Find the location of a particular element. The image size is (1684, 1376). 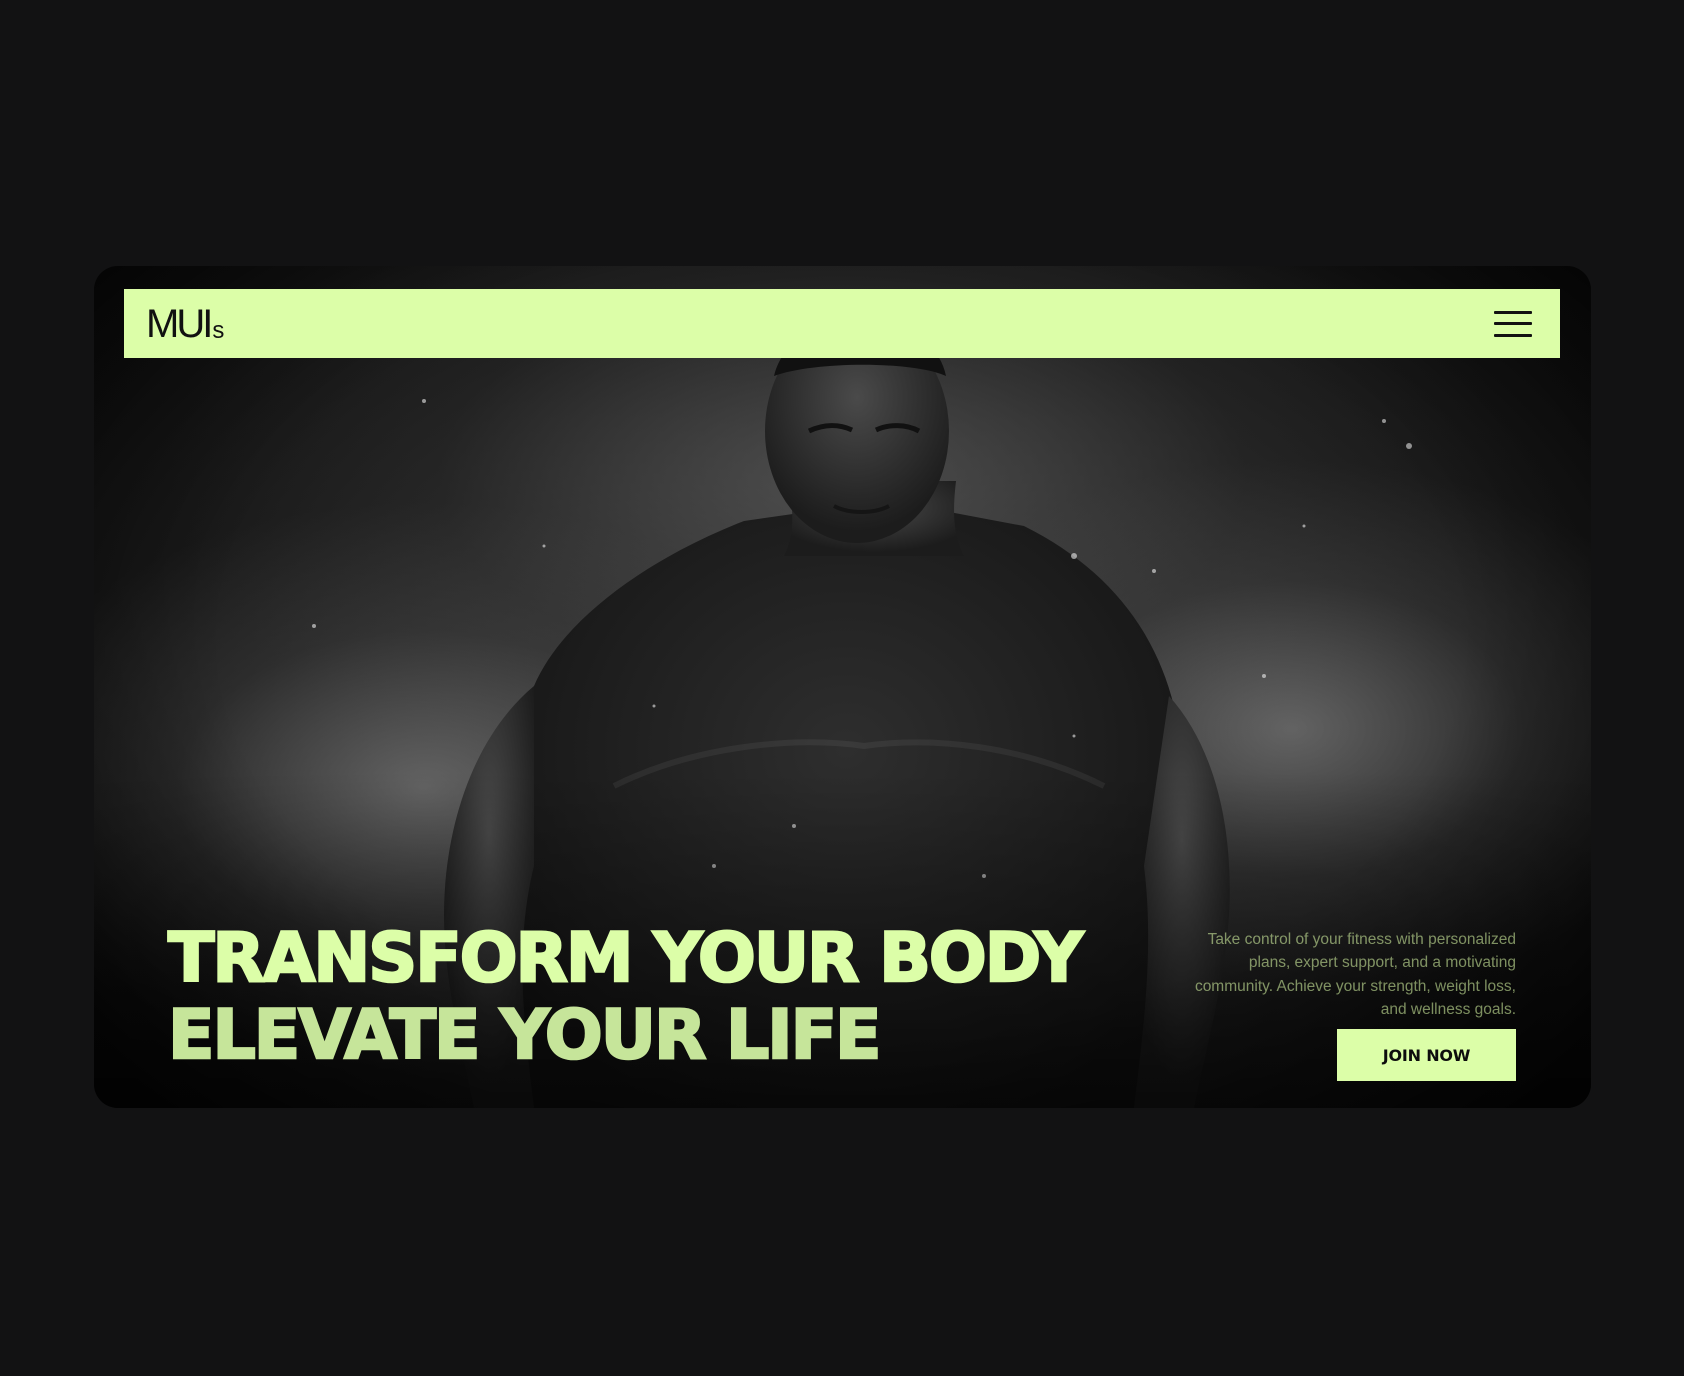

navbar: MUI s is located at coordinates (842, 323).